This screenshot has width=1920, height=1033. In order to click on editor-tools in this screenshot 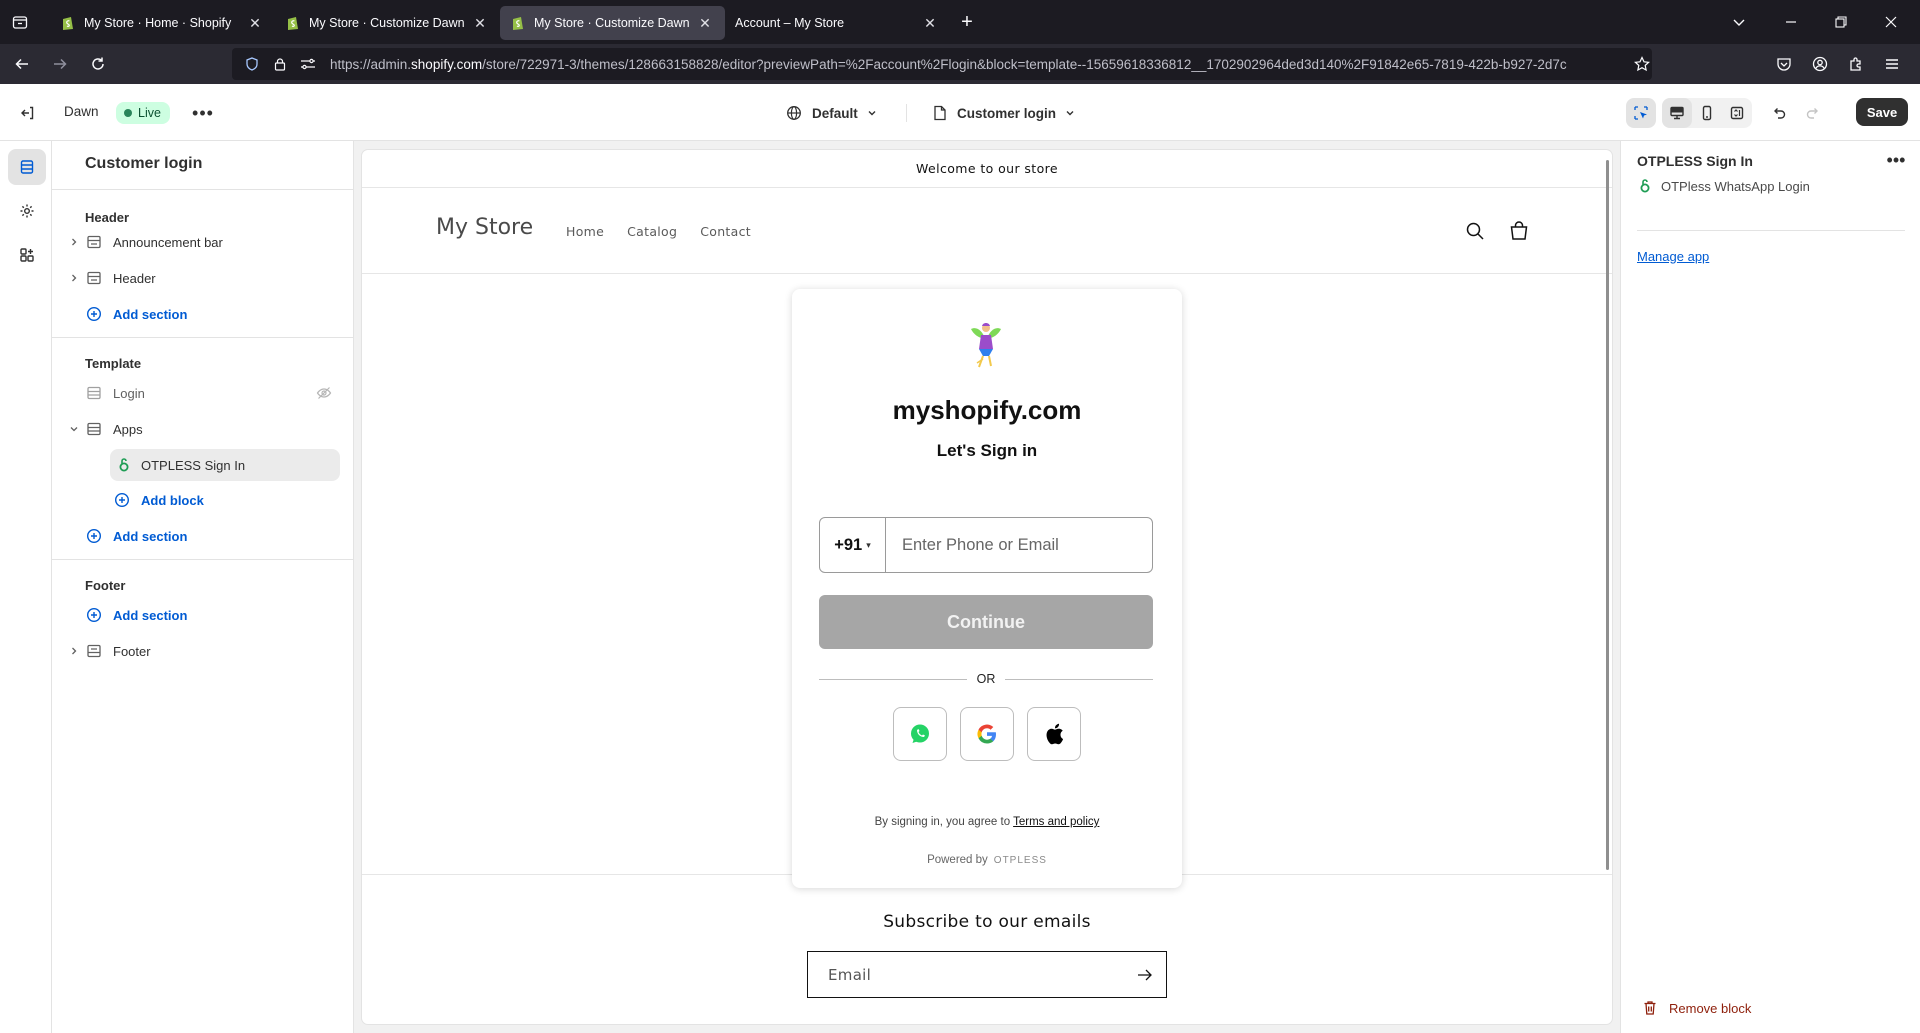, I will do `click(1727, 113)`.